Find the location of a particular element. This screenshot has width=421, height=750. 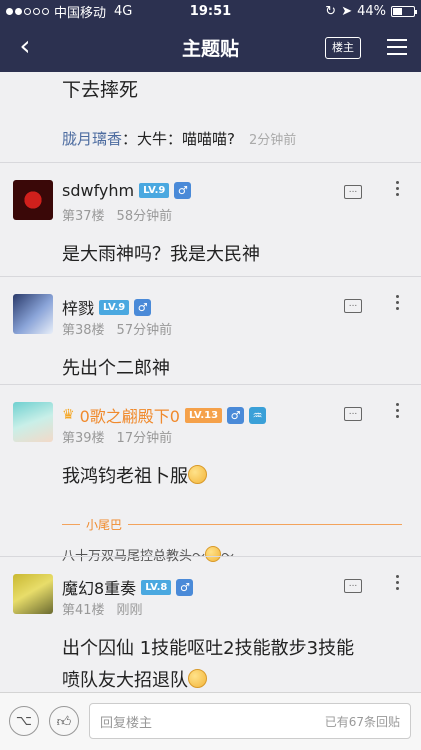

floor-number: 第37楼 is located at coordinates (83, 216).